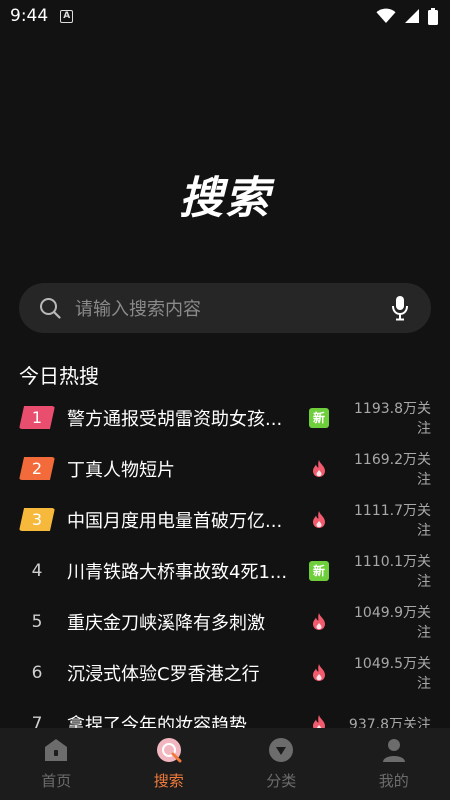  What do you see at coordinates (412, 16) in the screenshot?
I see `signal-icon` at bounding box center [412, 16].